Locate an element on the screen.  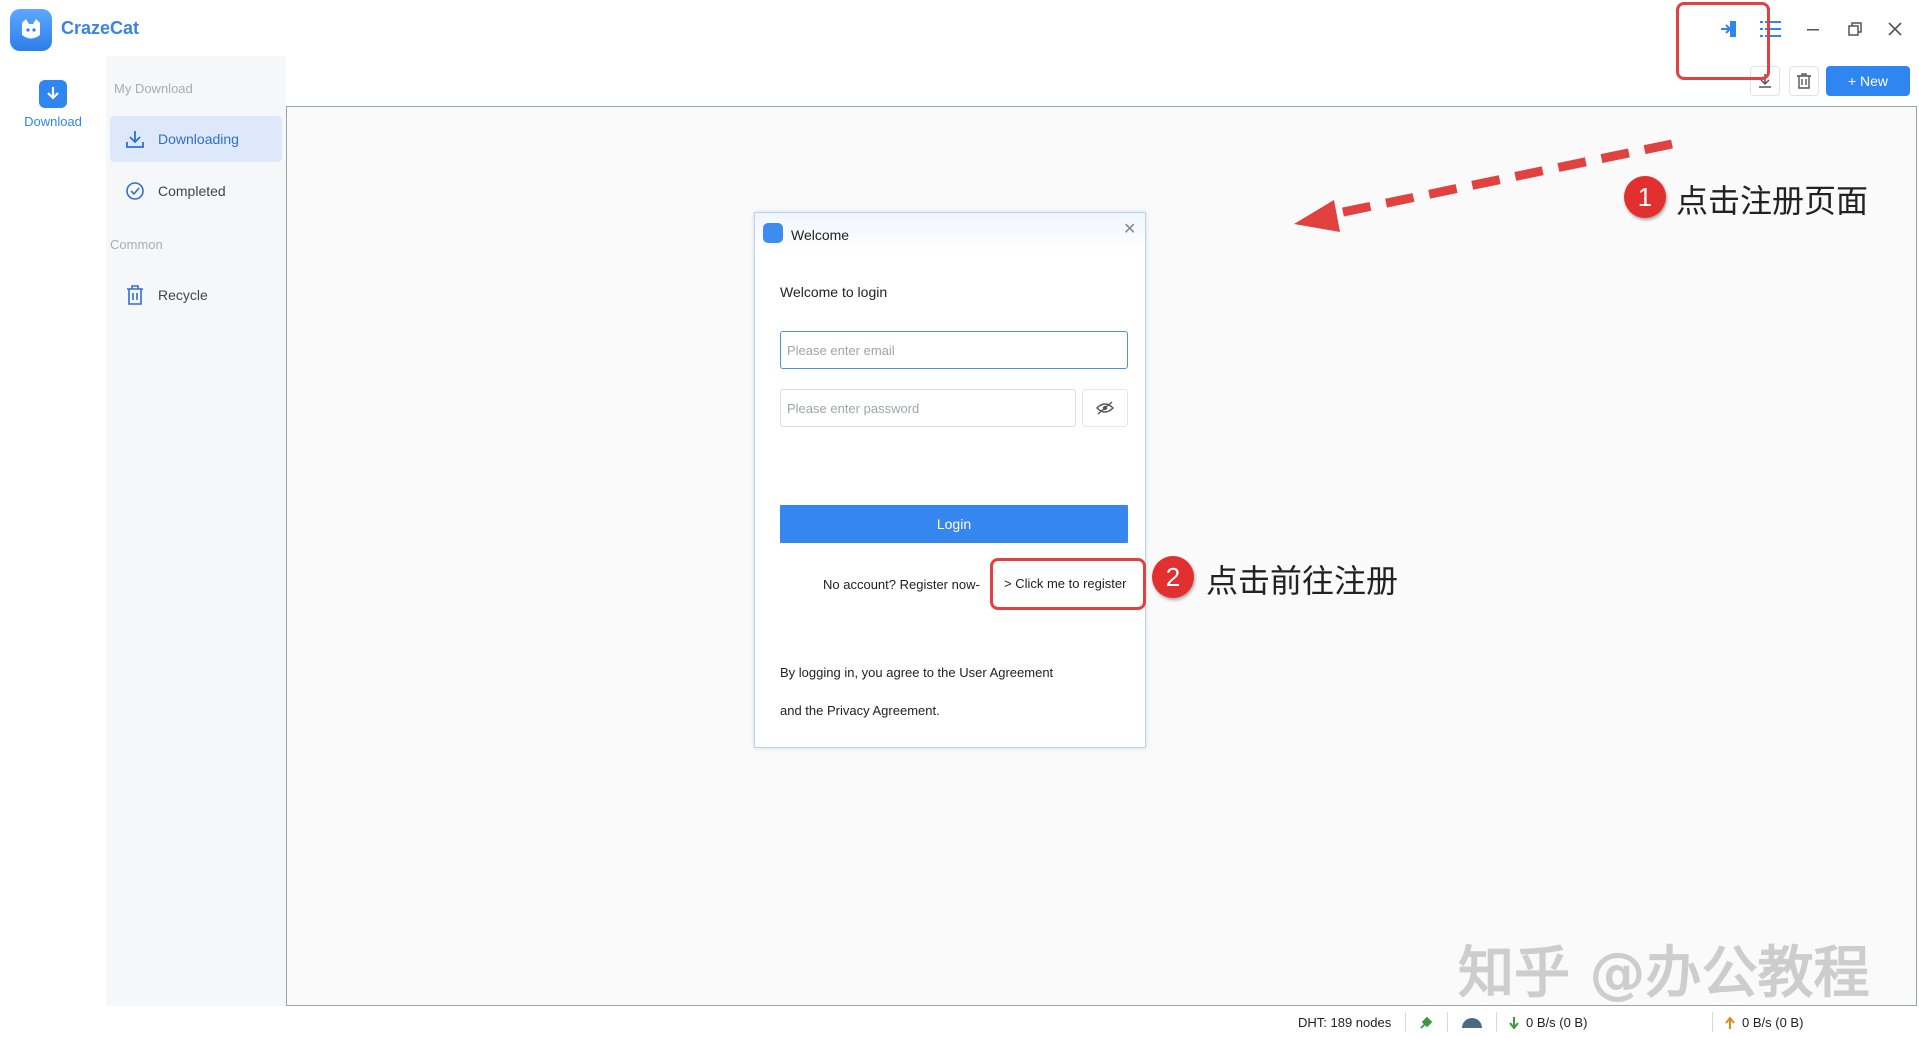
trash-icon is located at coordinates (135, 295).